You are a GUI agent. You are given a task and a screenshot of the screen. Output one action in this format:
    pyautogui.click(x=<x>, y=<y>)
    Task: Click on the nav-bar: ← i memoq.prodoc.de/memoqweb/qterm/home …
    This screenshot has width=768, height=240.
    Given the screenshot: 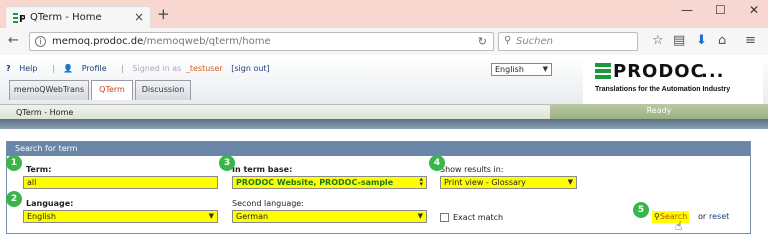 What is the action you would take?
    pyautogui.click(x=384, y=41)
    